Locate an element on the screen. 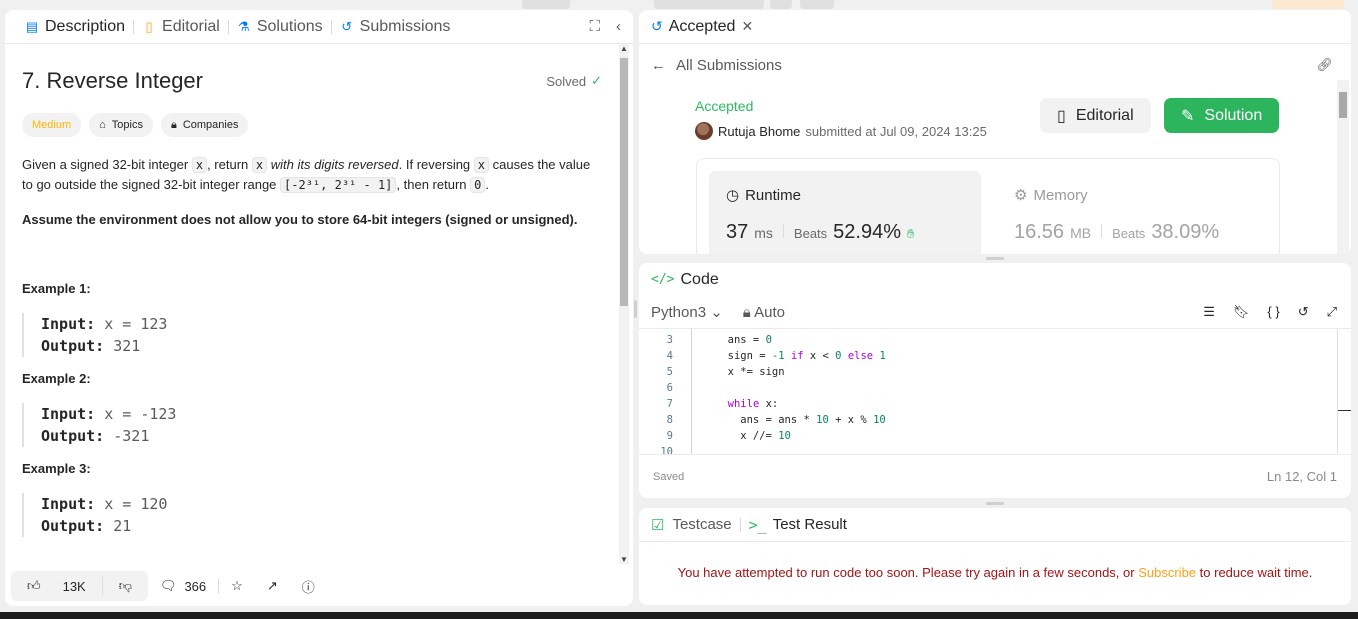 The height and width of the screenshot is (619, 1358). code-line: 6 is located at coordinates (995, 388).